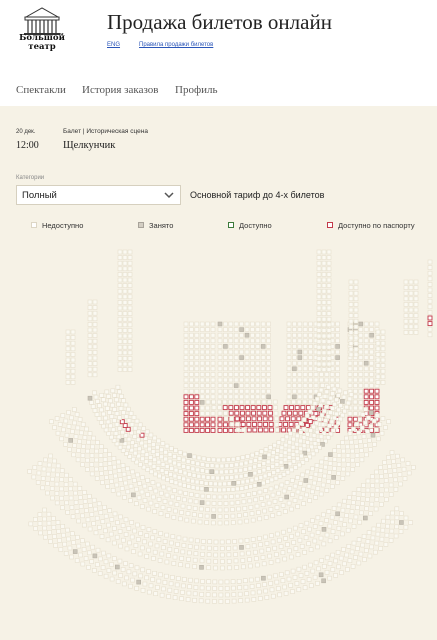 The height and width of the screenshot is (640, 437). What do you see at coordinates (120, 90) in the screenshot?
I see `nav-order-history: История заказов` at bounding box center [120, 90].